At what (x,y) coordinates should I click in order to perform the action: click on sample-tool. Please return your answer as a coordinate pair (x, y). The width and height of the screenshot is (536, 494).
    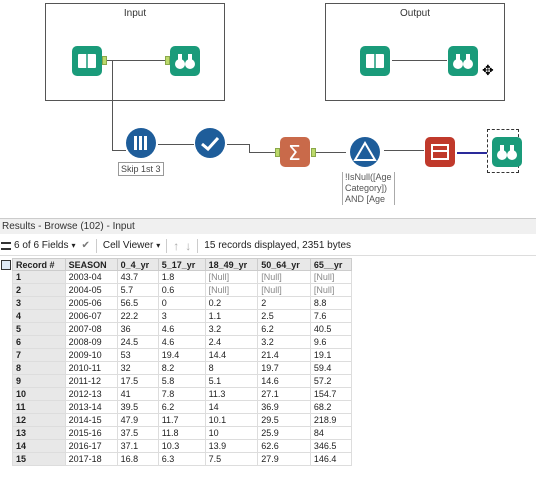
    Looking at the image, I should click on (141, 143).